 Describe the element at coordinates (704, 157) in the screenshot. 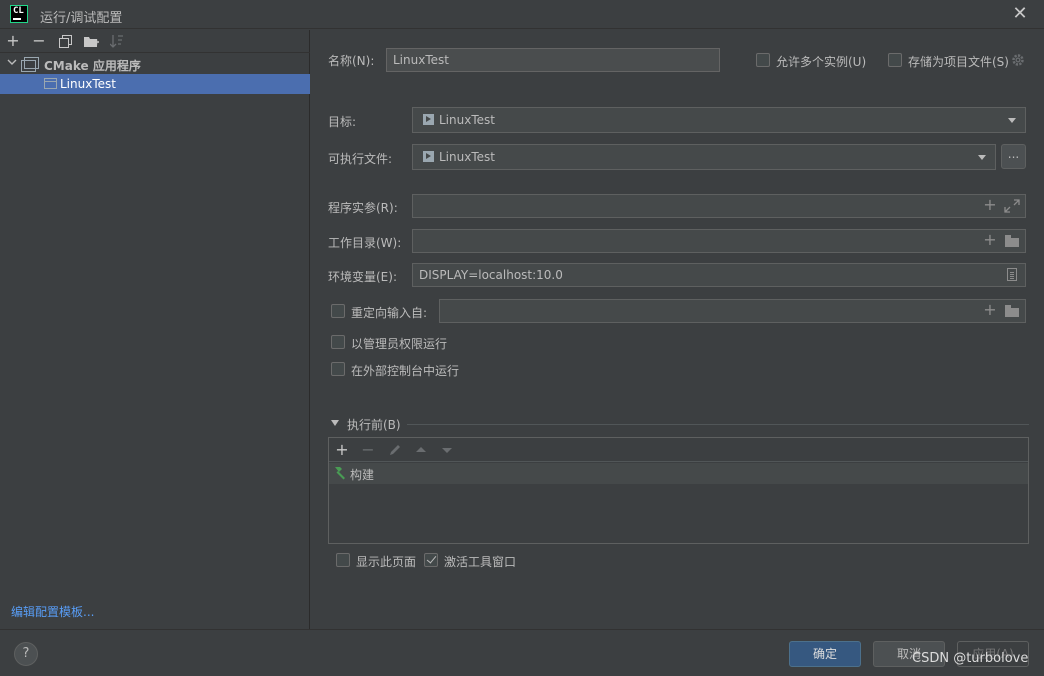

I see `executable-select: LinuxTest` at that location.